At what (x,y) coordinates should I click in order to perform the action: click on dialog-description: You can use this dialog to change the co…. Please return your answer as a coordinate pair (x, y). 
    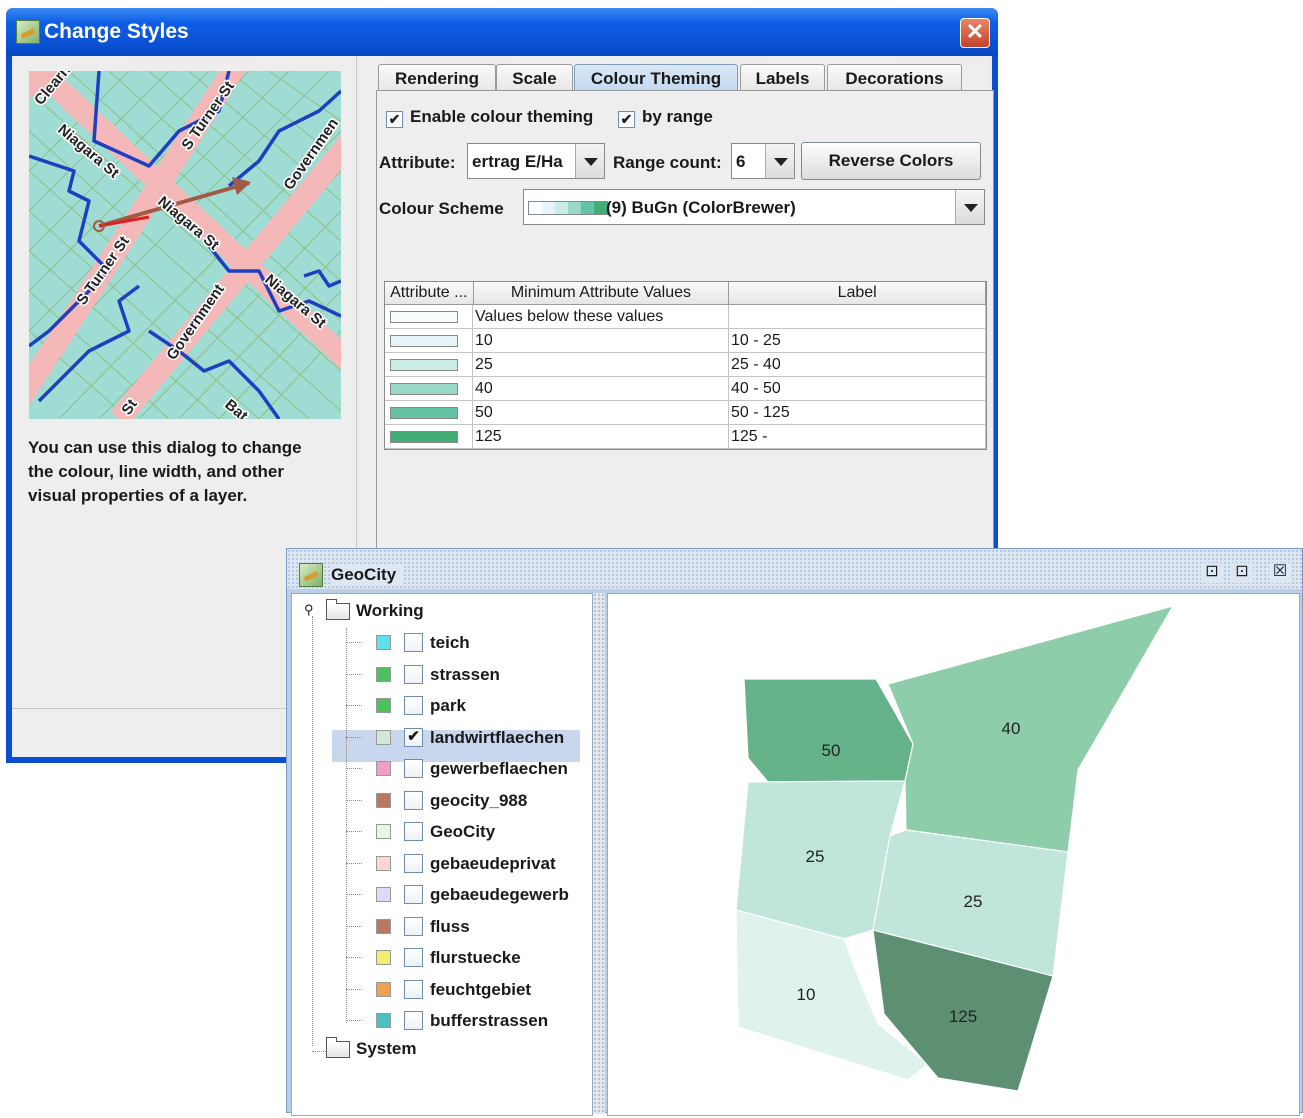
    Looking at the image, I should click on (165, 471).